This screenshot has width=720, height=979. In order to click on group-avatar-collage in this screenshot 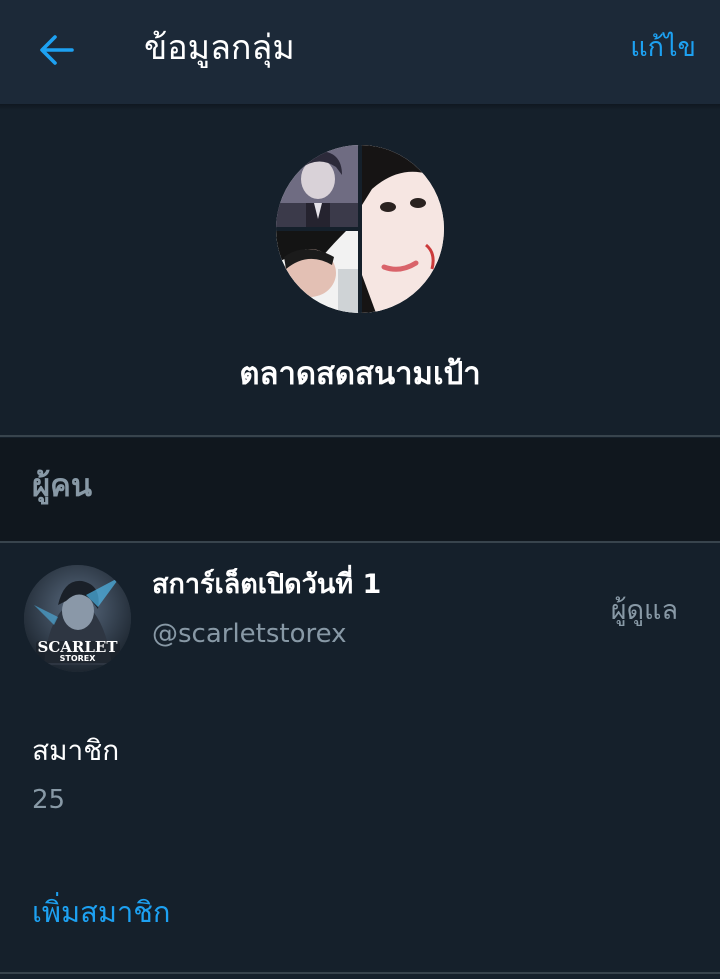, I will do `click(360, 229)`.